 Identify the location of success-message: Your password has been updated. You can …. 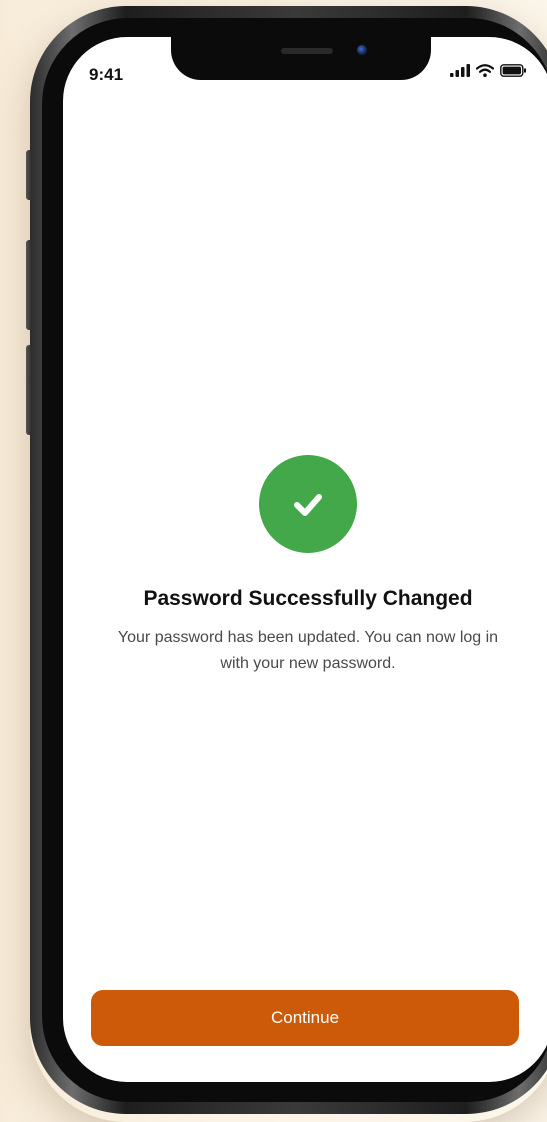
(308, 650).